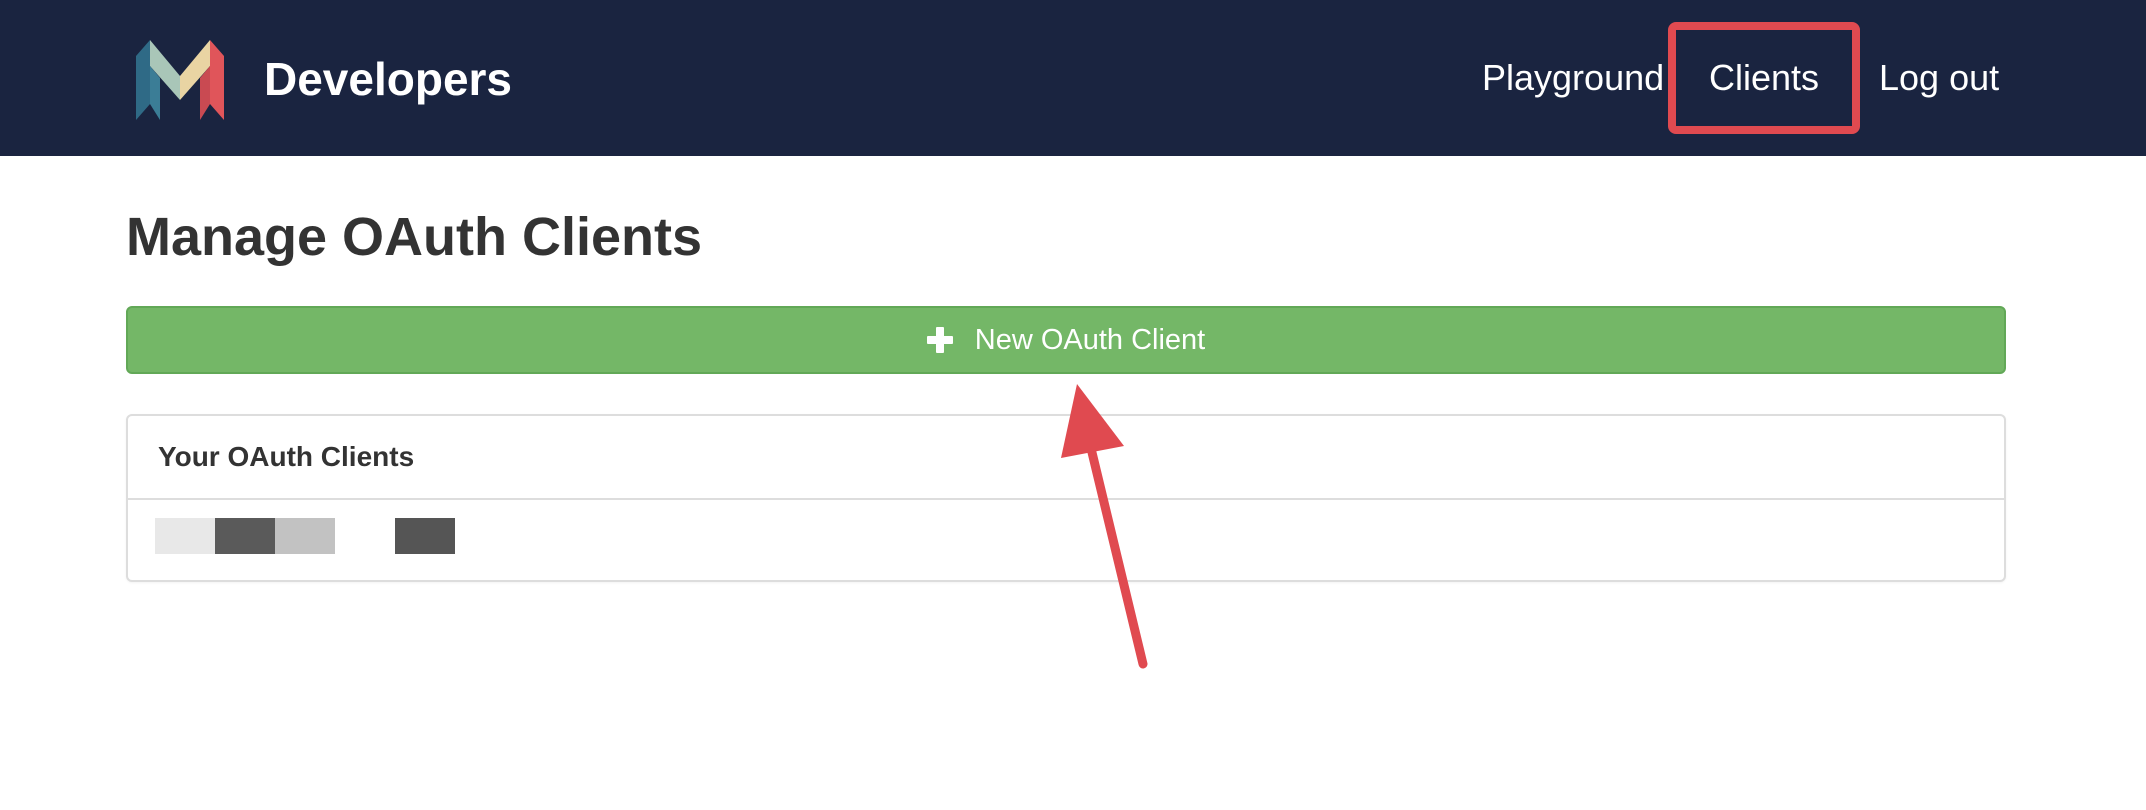  I want to click on monzo-m-logo-icon, so click(180, 80).